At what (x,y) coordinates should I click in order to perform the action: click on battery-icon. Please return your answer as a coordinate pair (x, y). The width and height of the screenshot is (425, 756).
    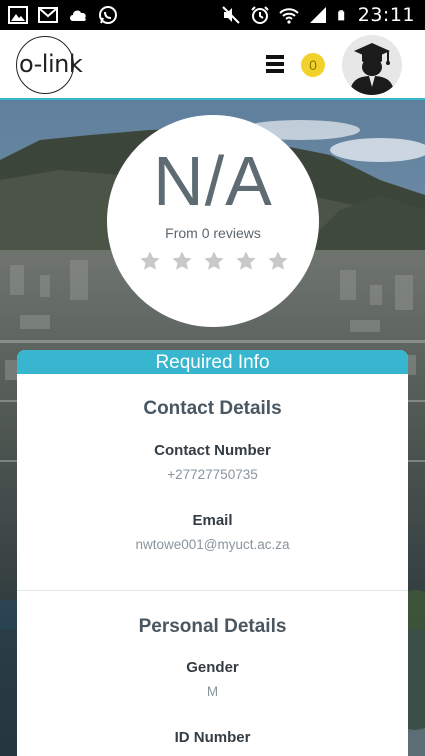
    Looking at the image, I should click on (340, 15).